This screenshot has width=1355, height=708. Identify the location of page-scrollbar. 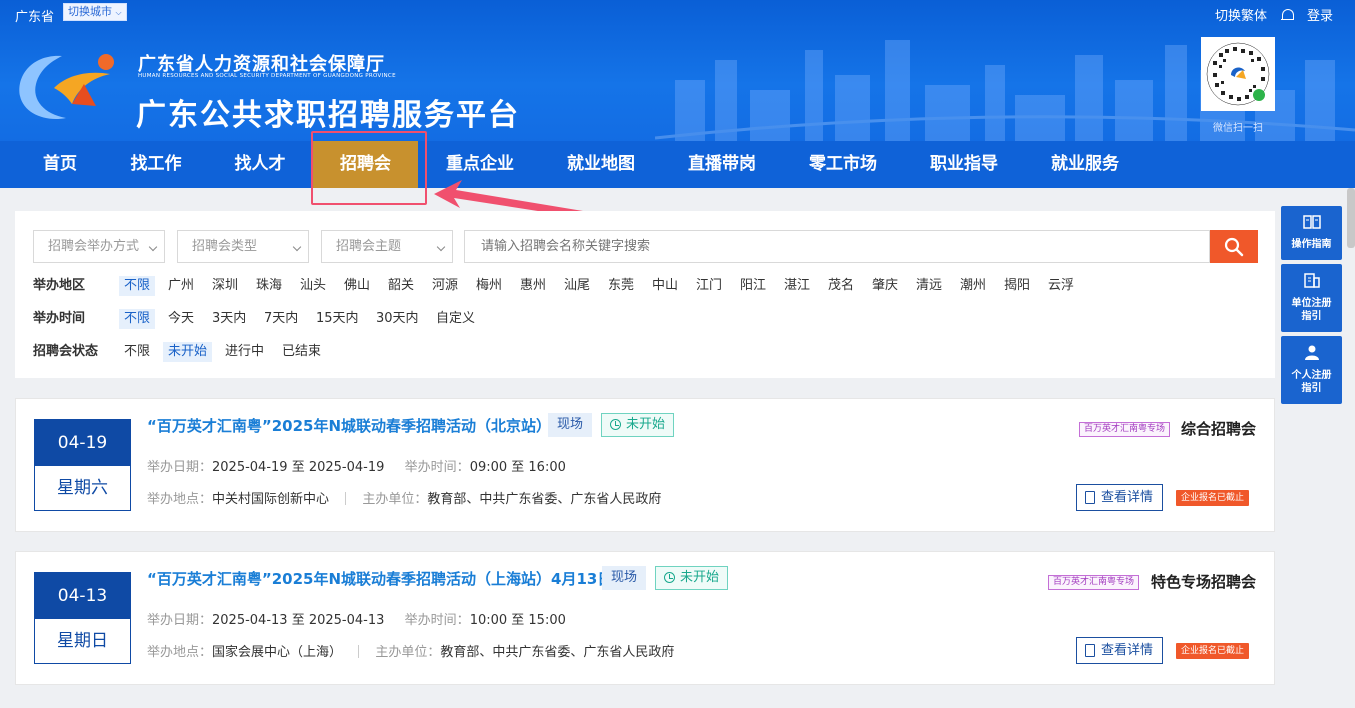
(1351, 218).